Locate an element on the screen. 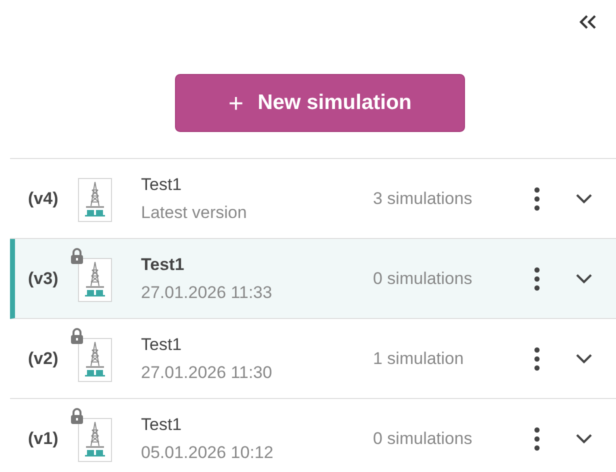 Image resolution: width=616 pixels, height=472 pixels. version-label: (v3) is located at coordinates (44, 279).